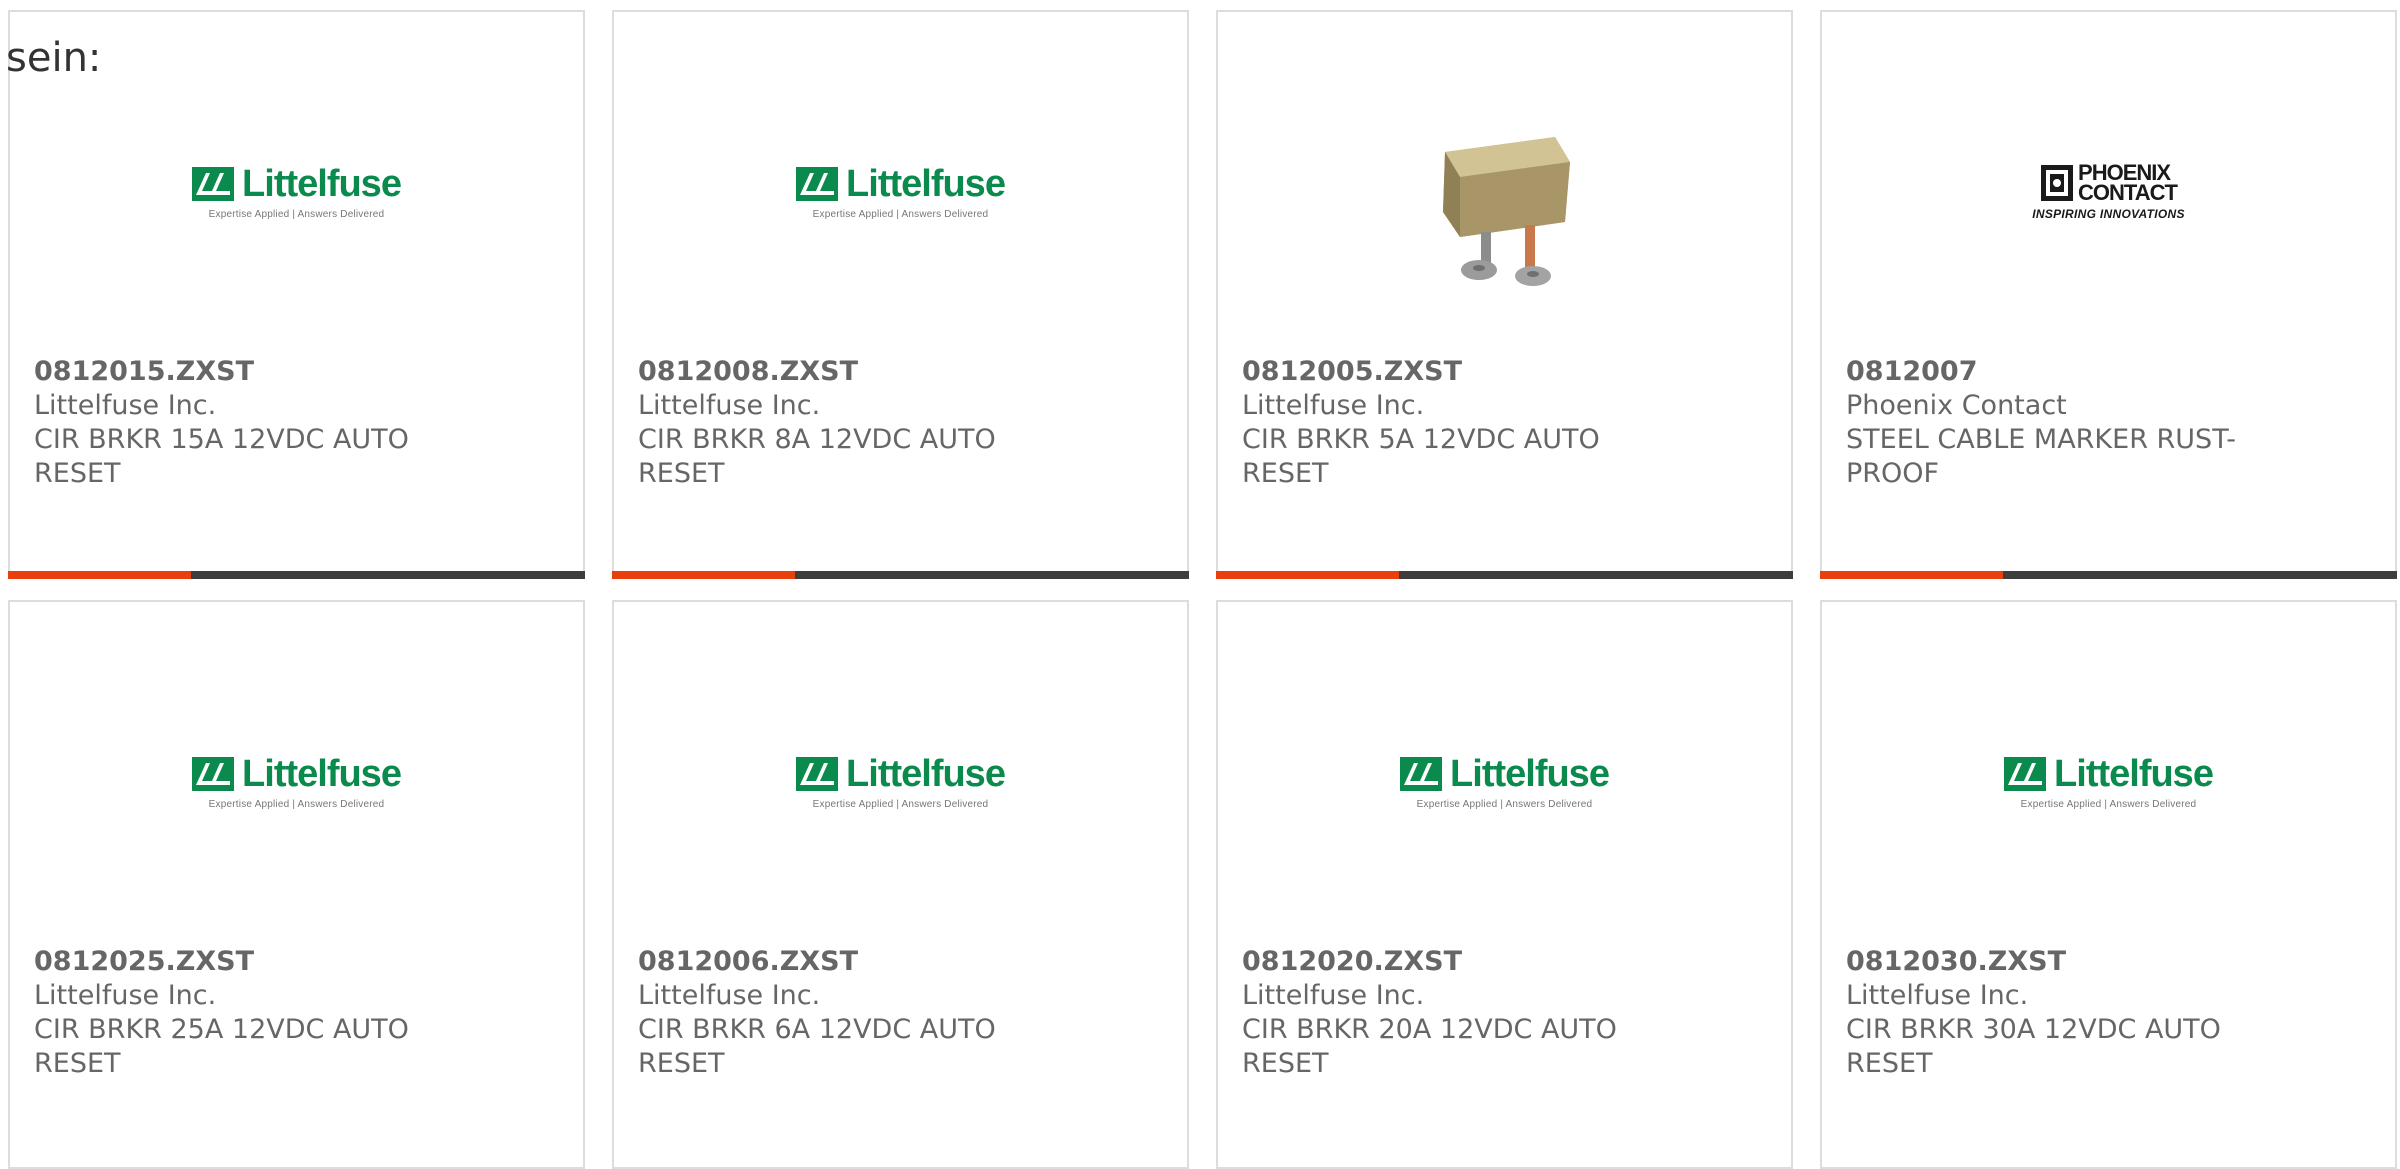  I want to click on description: CIR BRKR 25A 12VDC AUTO RESET, so click(221, 1046).